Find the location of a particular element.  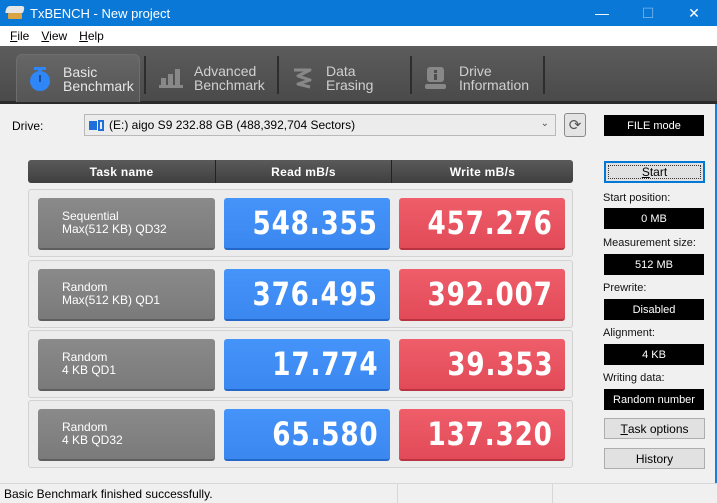

drive-icon is located at coordinates (97, 125).